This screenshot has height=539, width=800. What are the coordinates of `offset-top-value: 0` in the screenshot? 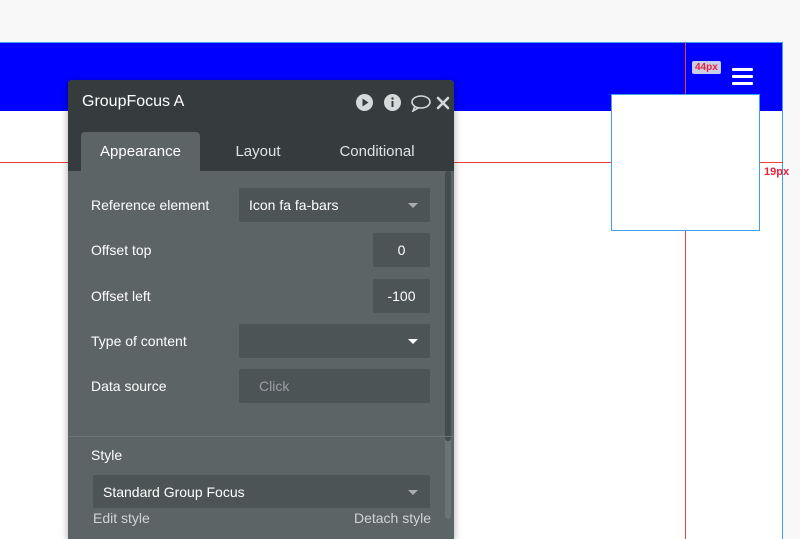 It's located at (401, 250).